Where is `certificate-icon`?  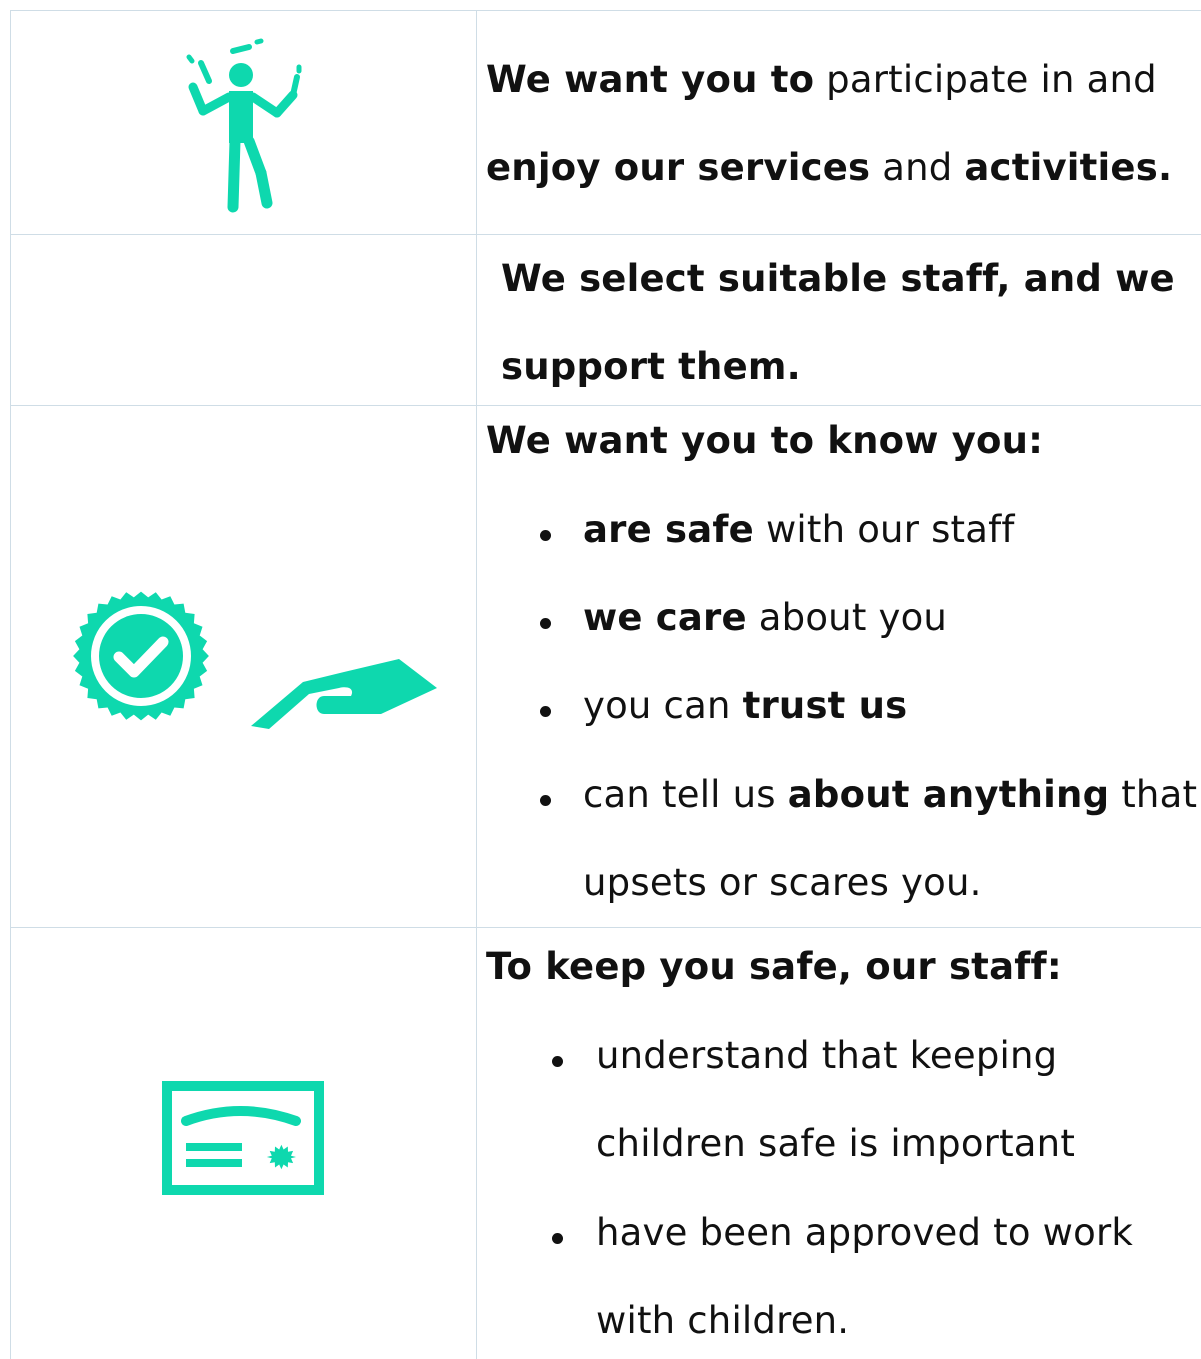 certificate-icon is located at coordinates (243, 1138).